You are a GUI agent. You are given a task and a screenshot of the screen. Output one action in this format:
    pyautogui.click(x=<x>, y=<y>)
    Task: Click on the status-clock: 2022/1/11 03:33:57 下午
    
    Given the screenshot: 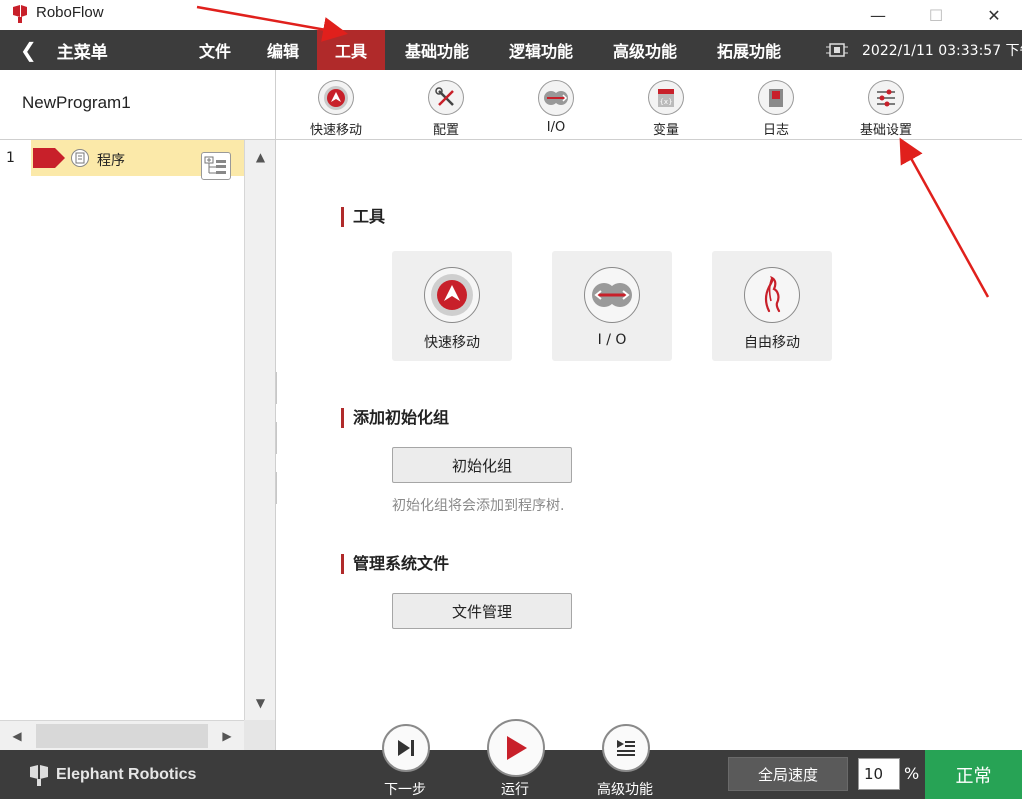 What is the action you would take?
    pyautogui.click(x=924, y=50)
    